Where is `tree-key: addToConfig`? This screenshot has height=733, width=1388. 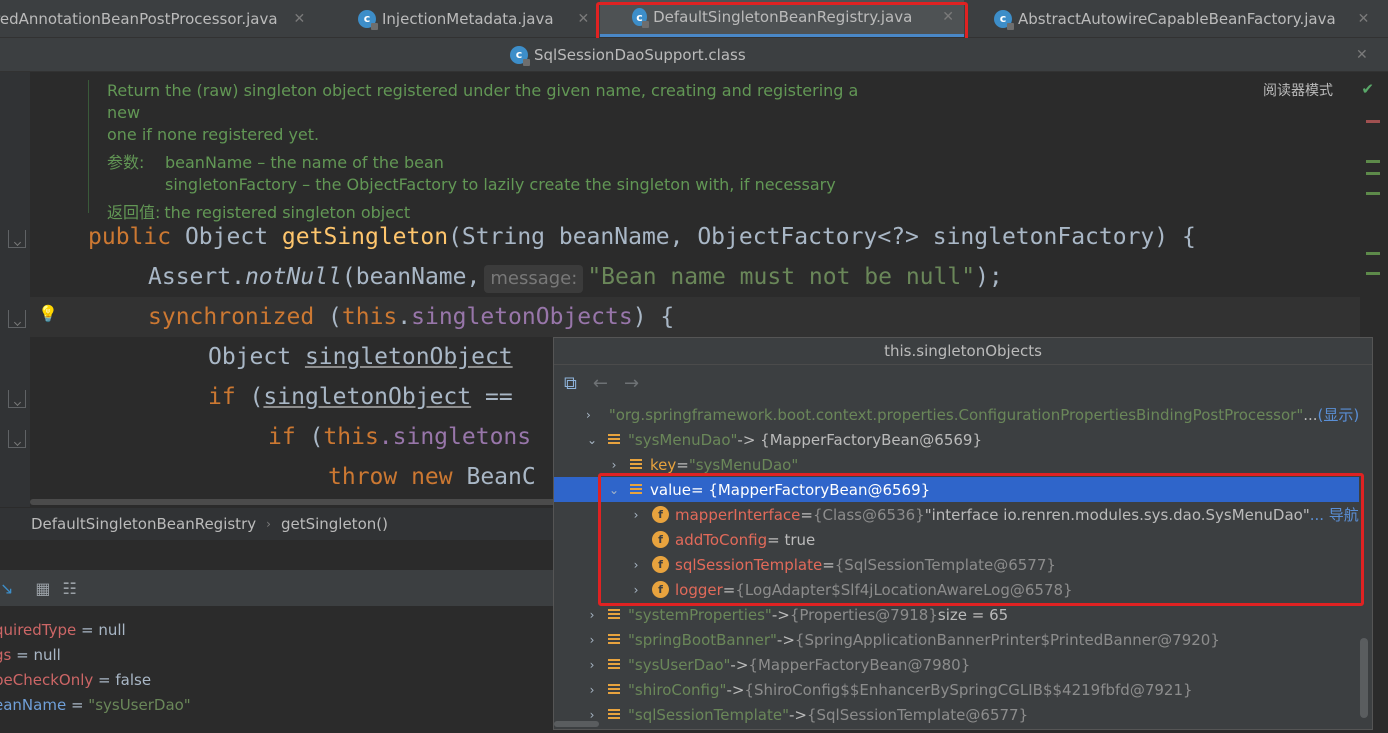
tree-key: addToConfig is located at coordinates (721, 539).